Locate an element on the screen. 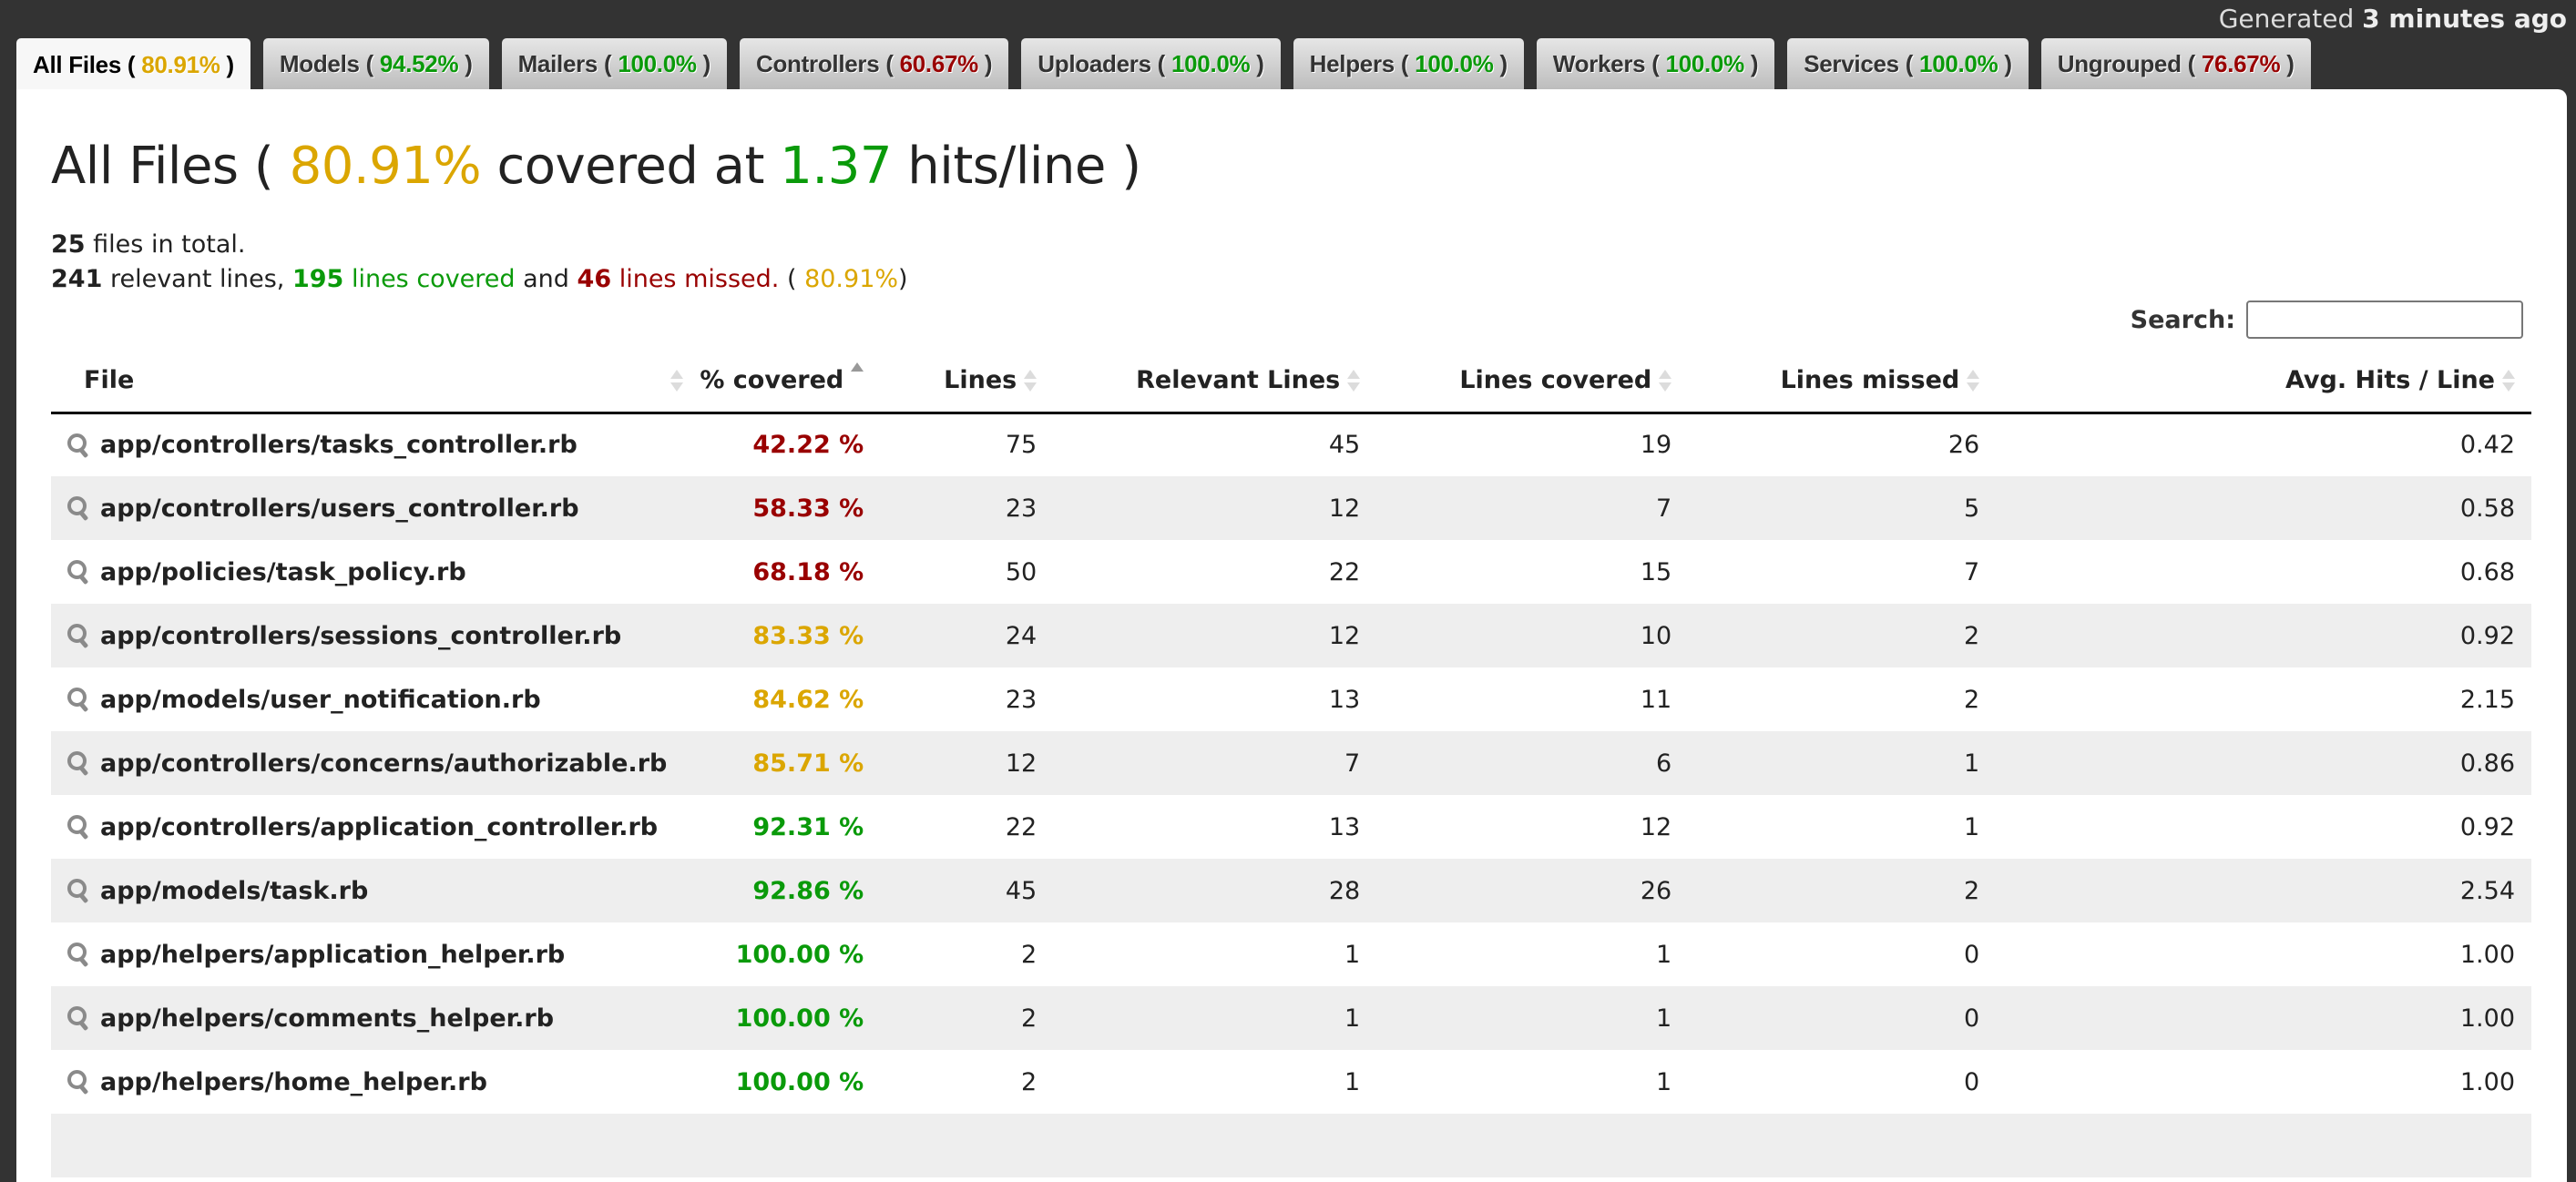 This screenshot has width=2576, height=1182. covered-text: lines covered is located at coordinates (433, 279).